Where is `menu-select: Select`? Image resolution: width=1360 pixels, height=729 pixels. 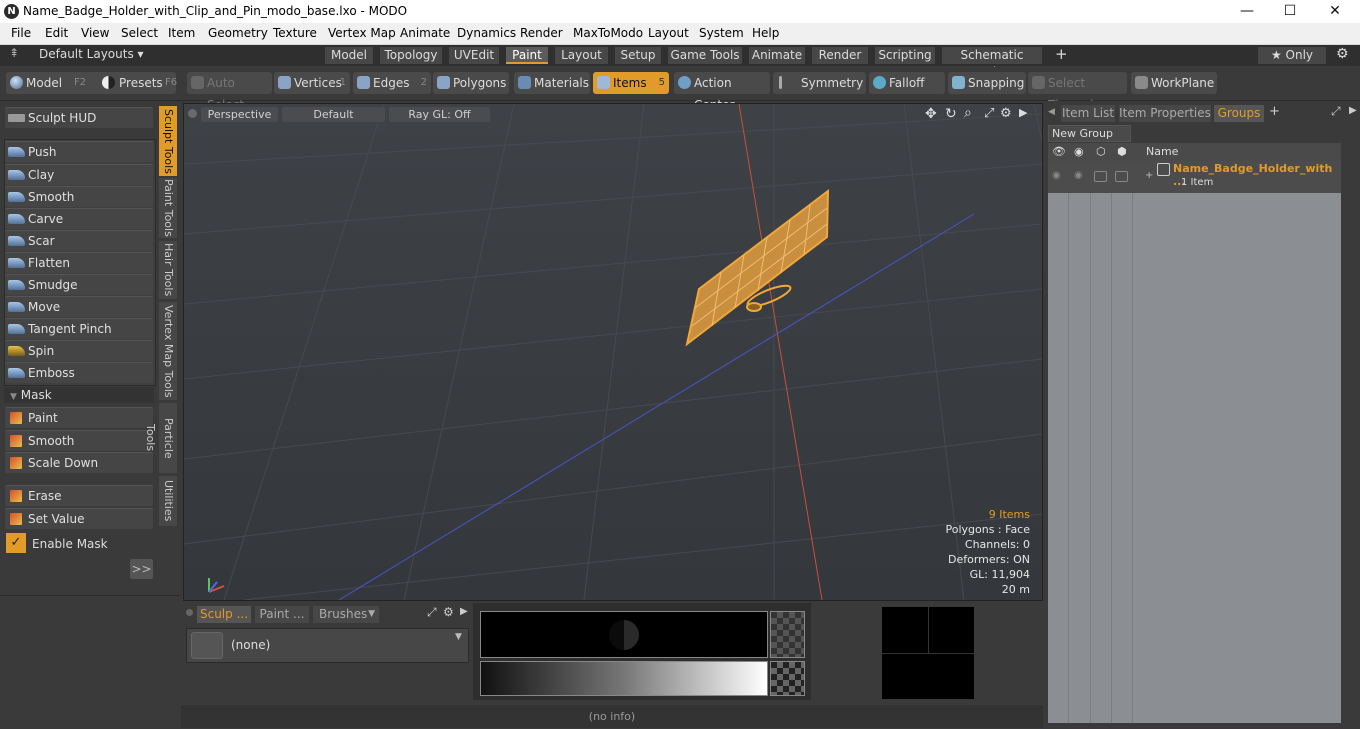 menu-select: Select is located at coordinates (139, 33).